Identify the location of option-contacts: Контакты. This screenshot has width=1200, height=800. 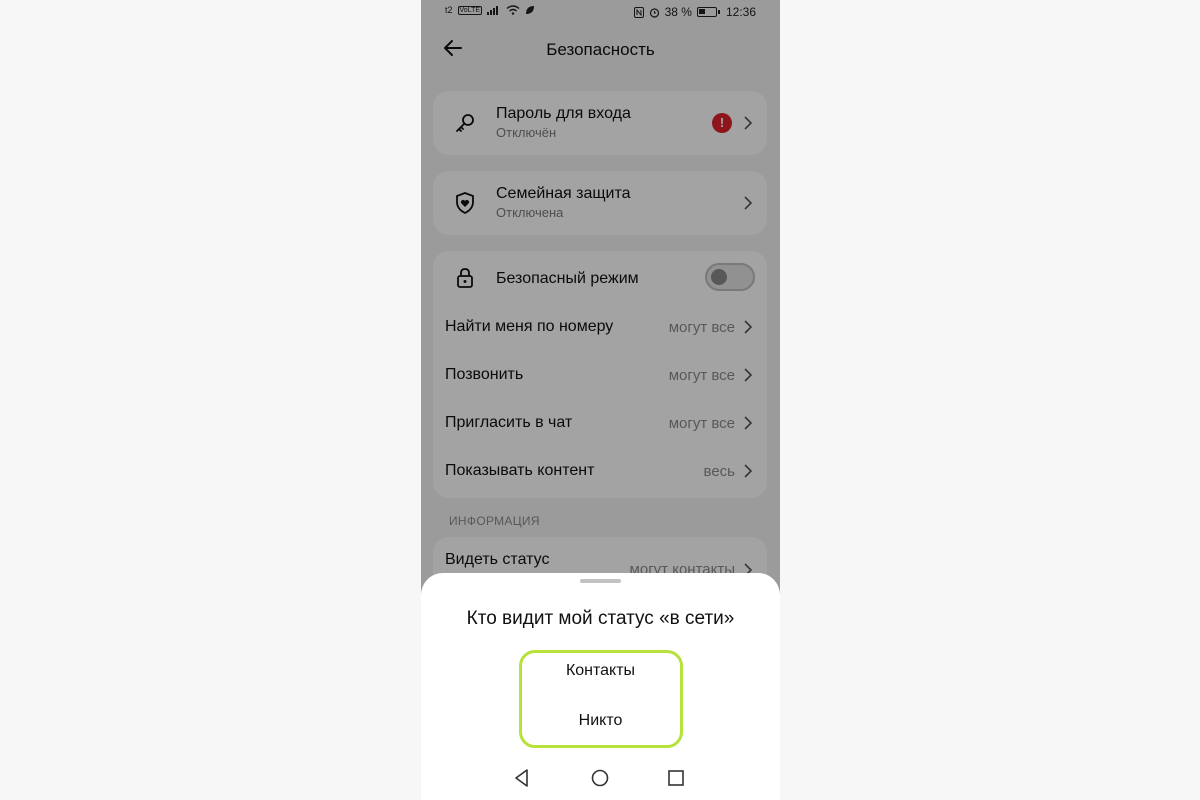
(600, 671).